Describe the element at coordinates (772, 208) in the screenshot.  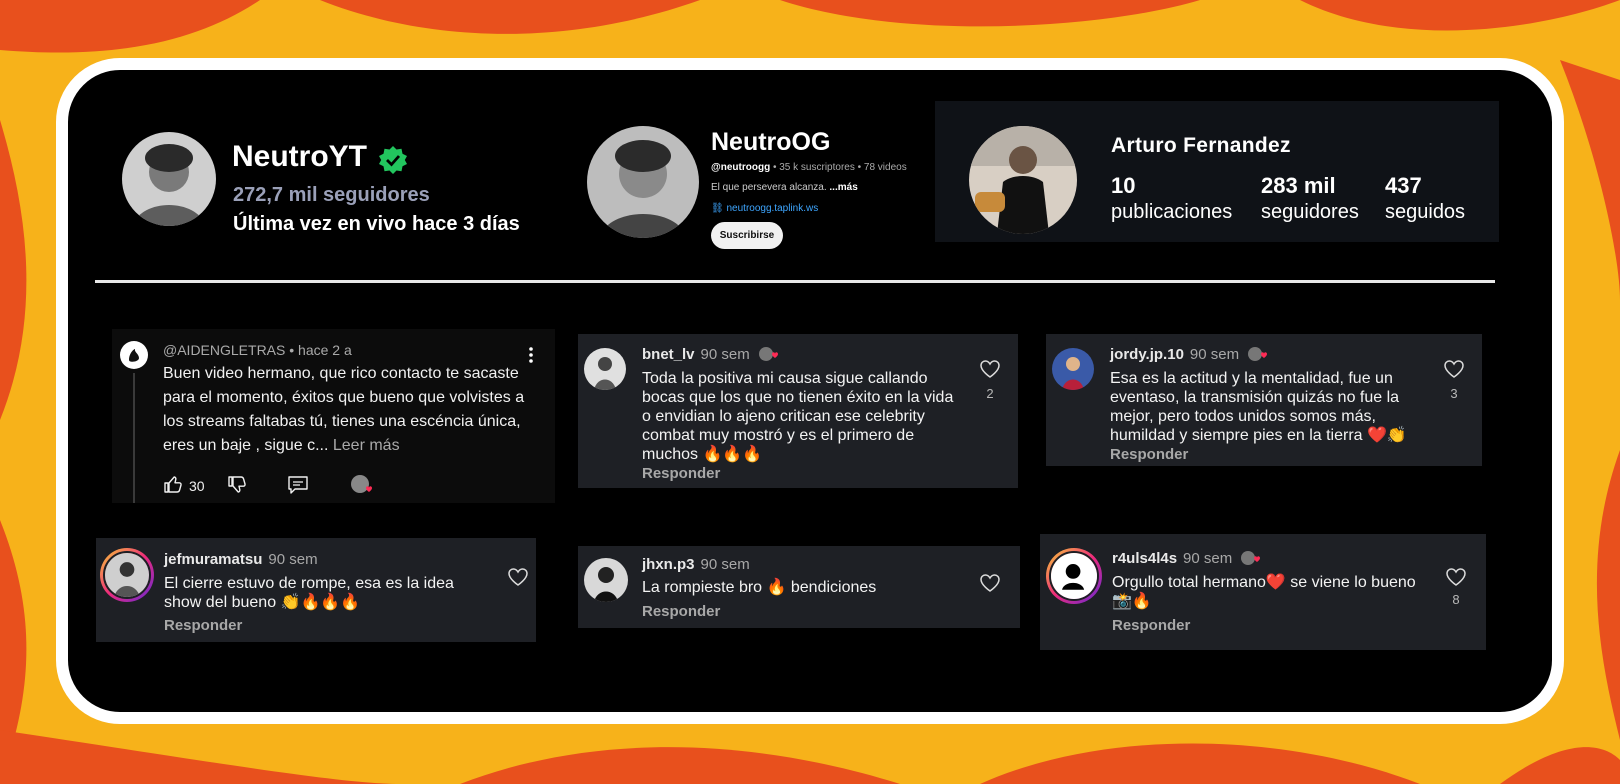
I see `youtube-link-text: neutroogg.taplink.ws` at that location.